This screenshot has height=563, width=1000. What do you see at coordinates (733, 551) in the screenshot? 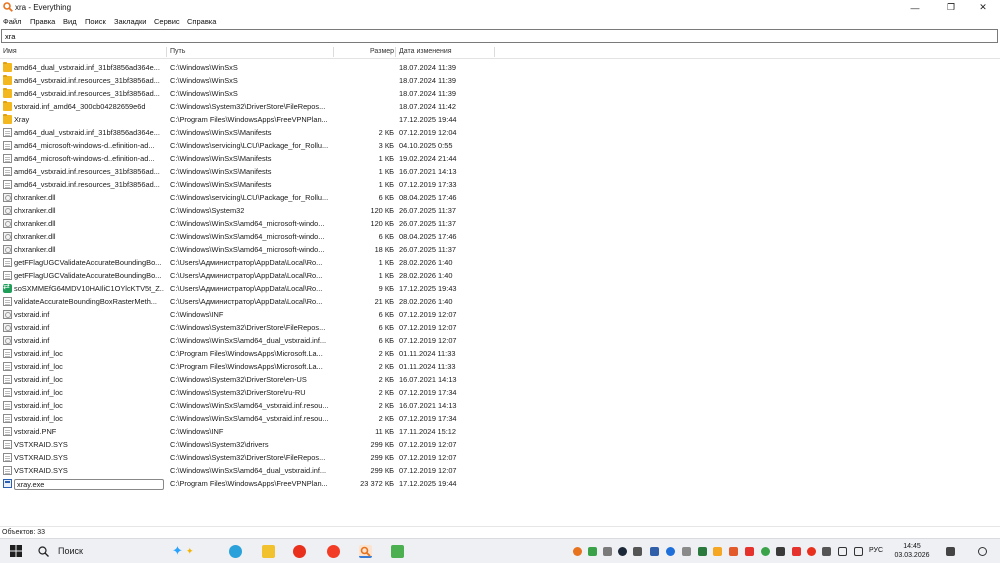
I see `brave-icon` at bounding box center [733, 551].